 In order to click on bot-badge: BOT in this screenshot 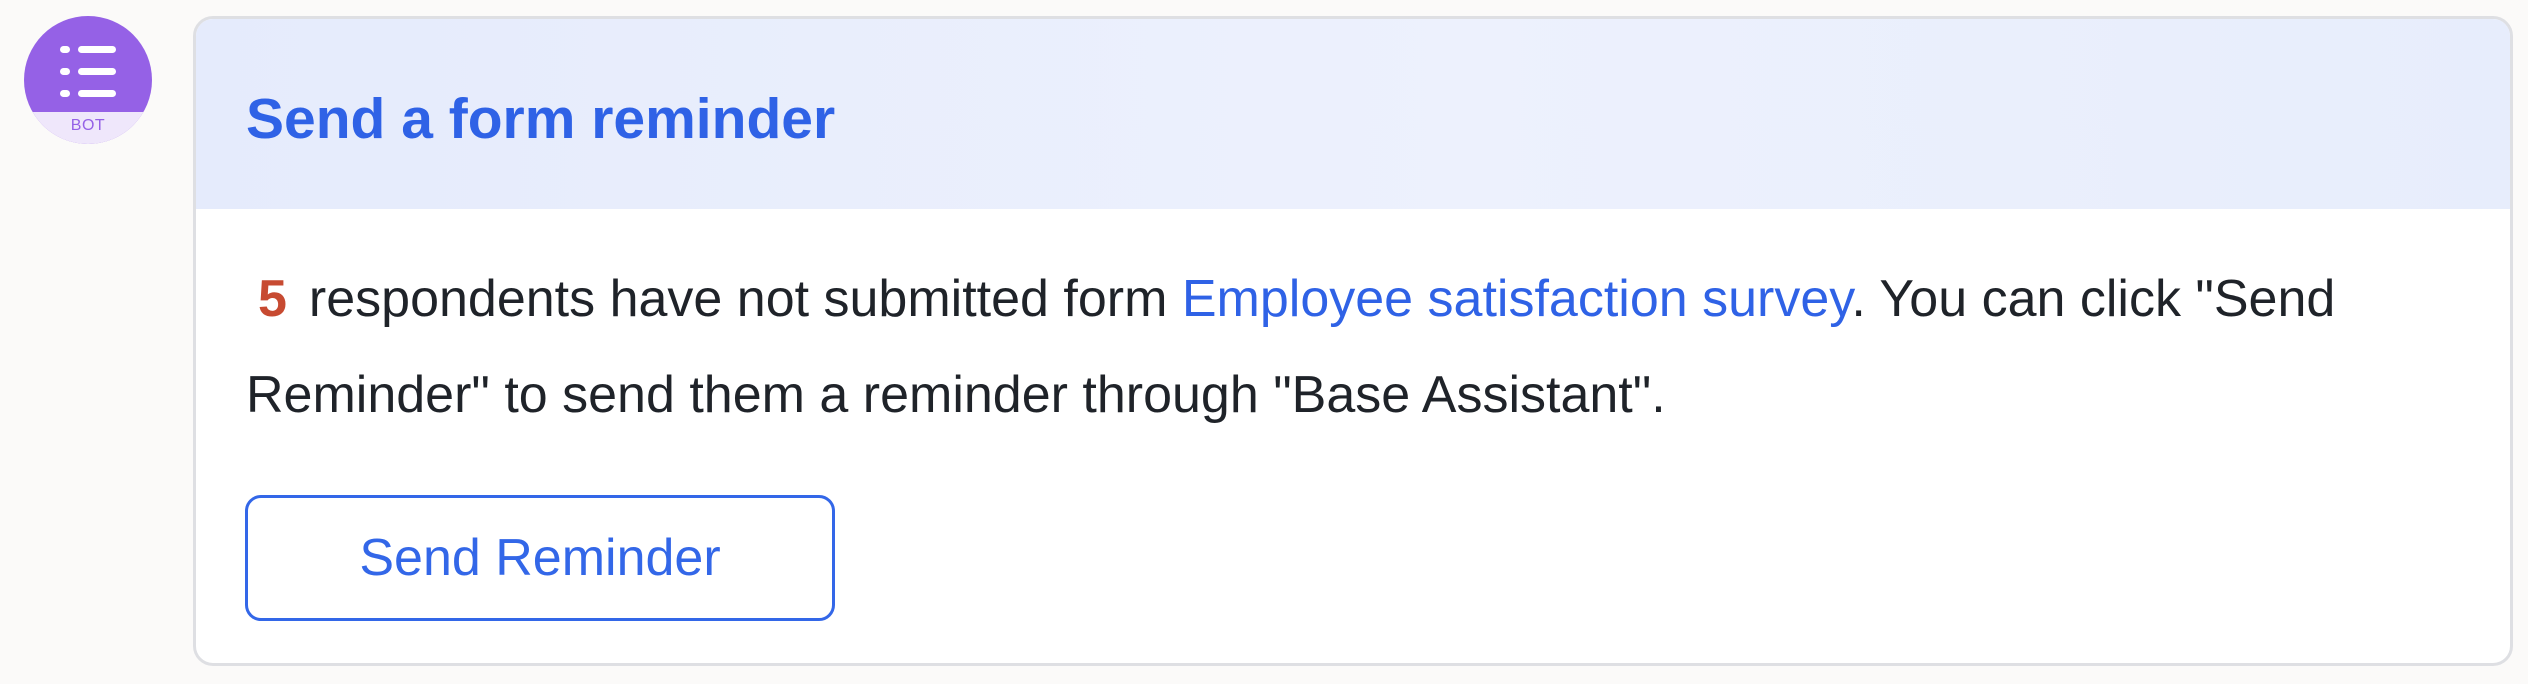, I will do `click(88, 128)`.